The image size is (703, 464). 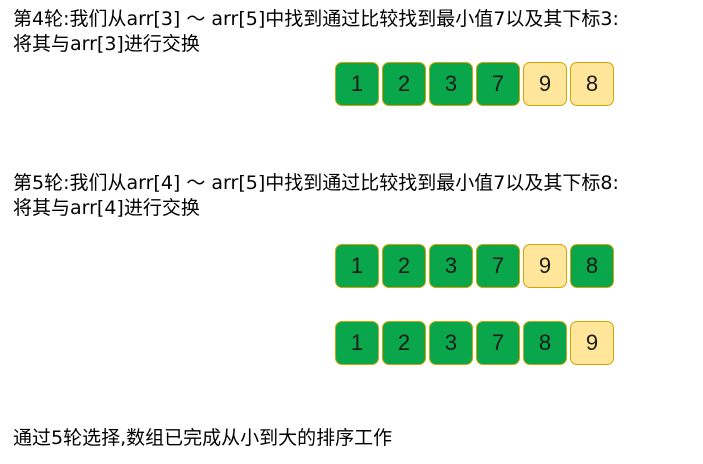 What do you see at coordinates (474, 266) in the screenshot?
I see `array-step-5-before-swap: 123798` at bounding box center [474, 266].